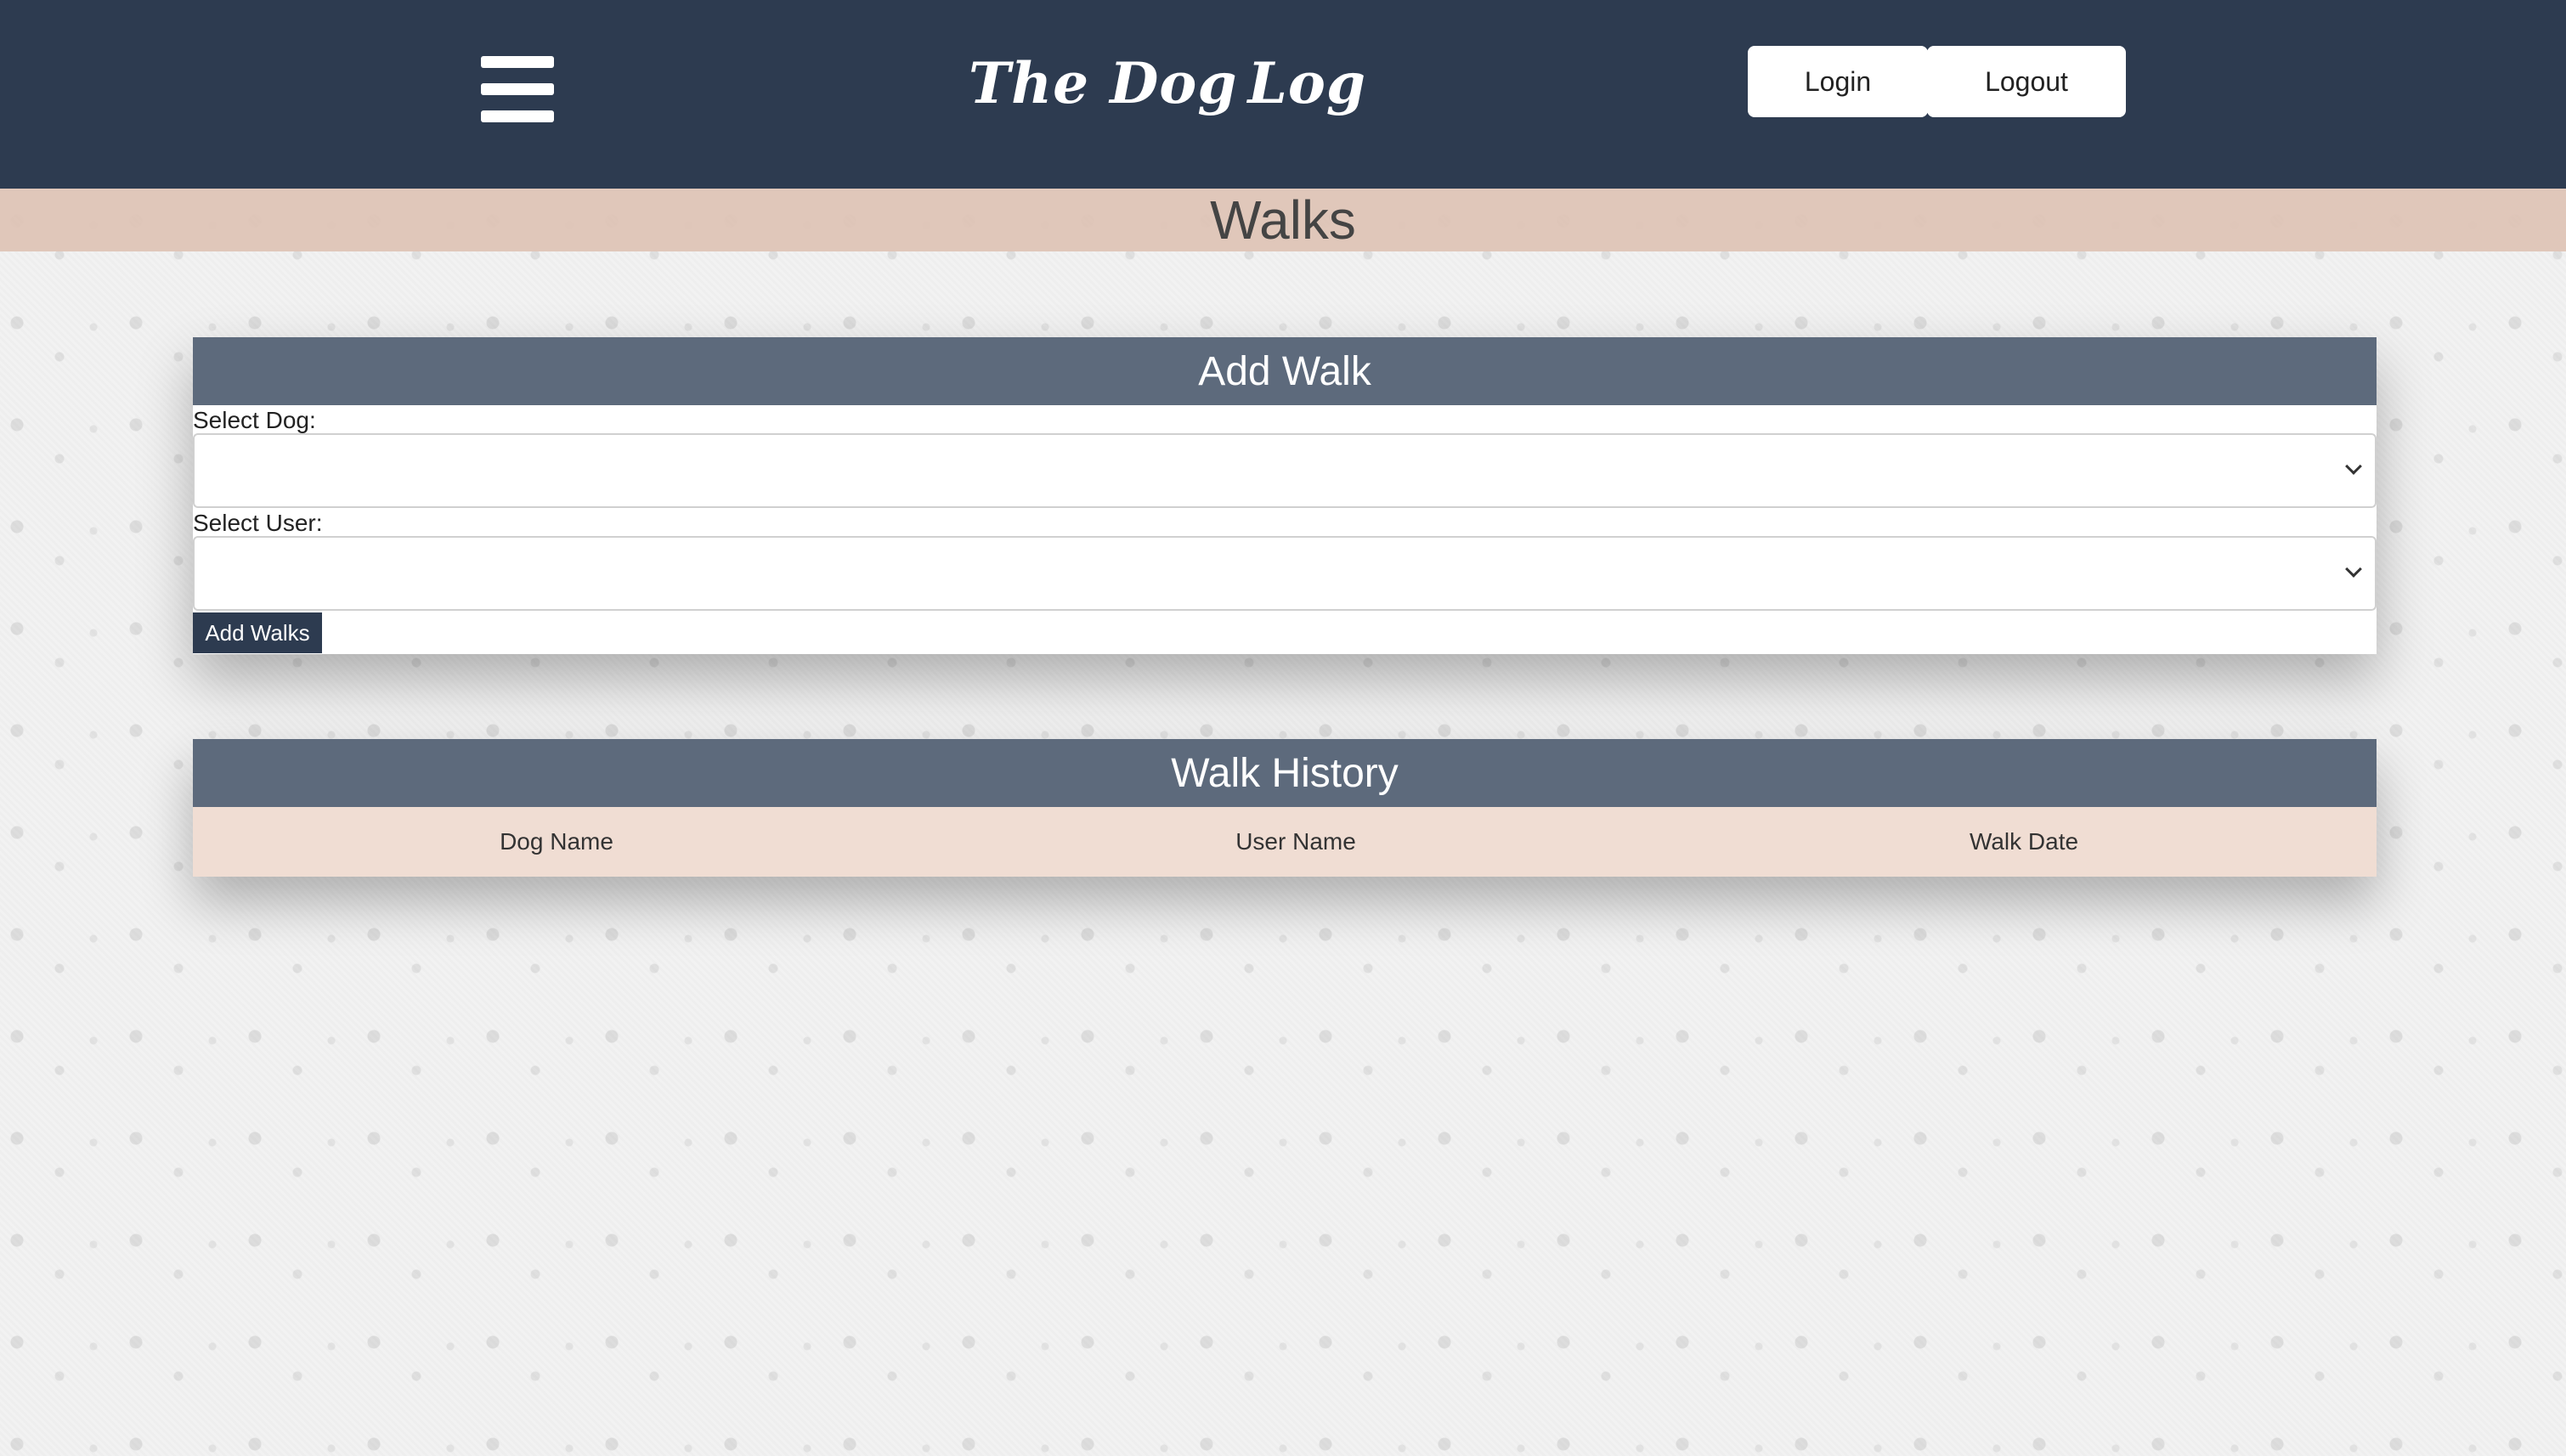  I want to click on select-dog-label: Select Dog:, so click(254, 420).